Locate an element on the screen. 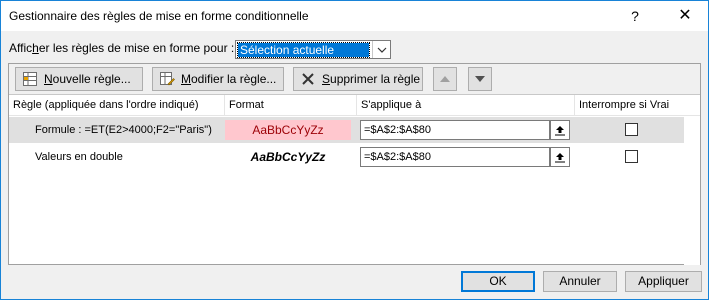 The height and width of the screenshot is (300, 709). show-rules-dropdown: Sélection actuelle is located at coordinates (313, 49).